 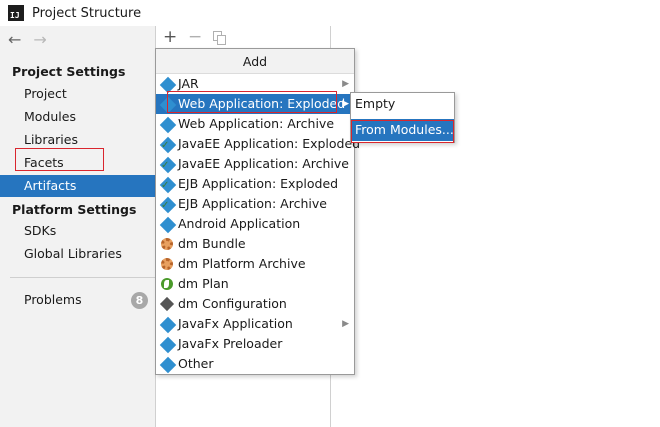 I want to click on menu-item: Other, so click(x=255, y=364).